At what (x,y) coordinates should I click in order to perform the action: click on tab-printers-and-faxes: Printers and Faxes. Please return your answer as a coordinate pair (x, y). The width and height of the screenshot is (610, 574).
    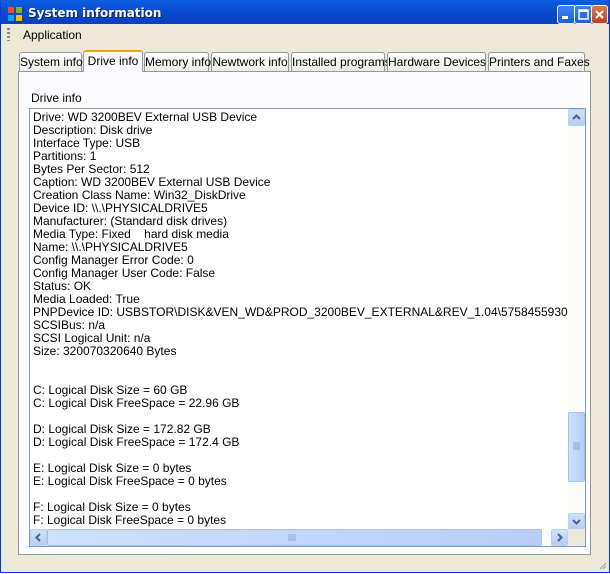
    Looking at the image, I should click on (539, 61).